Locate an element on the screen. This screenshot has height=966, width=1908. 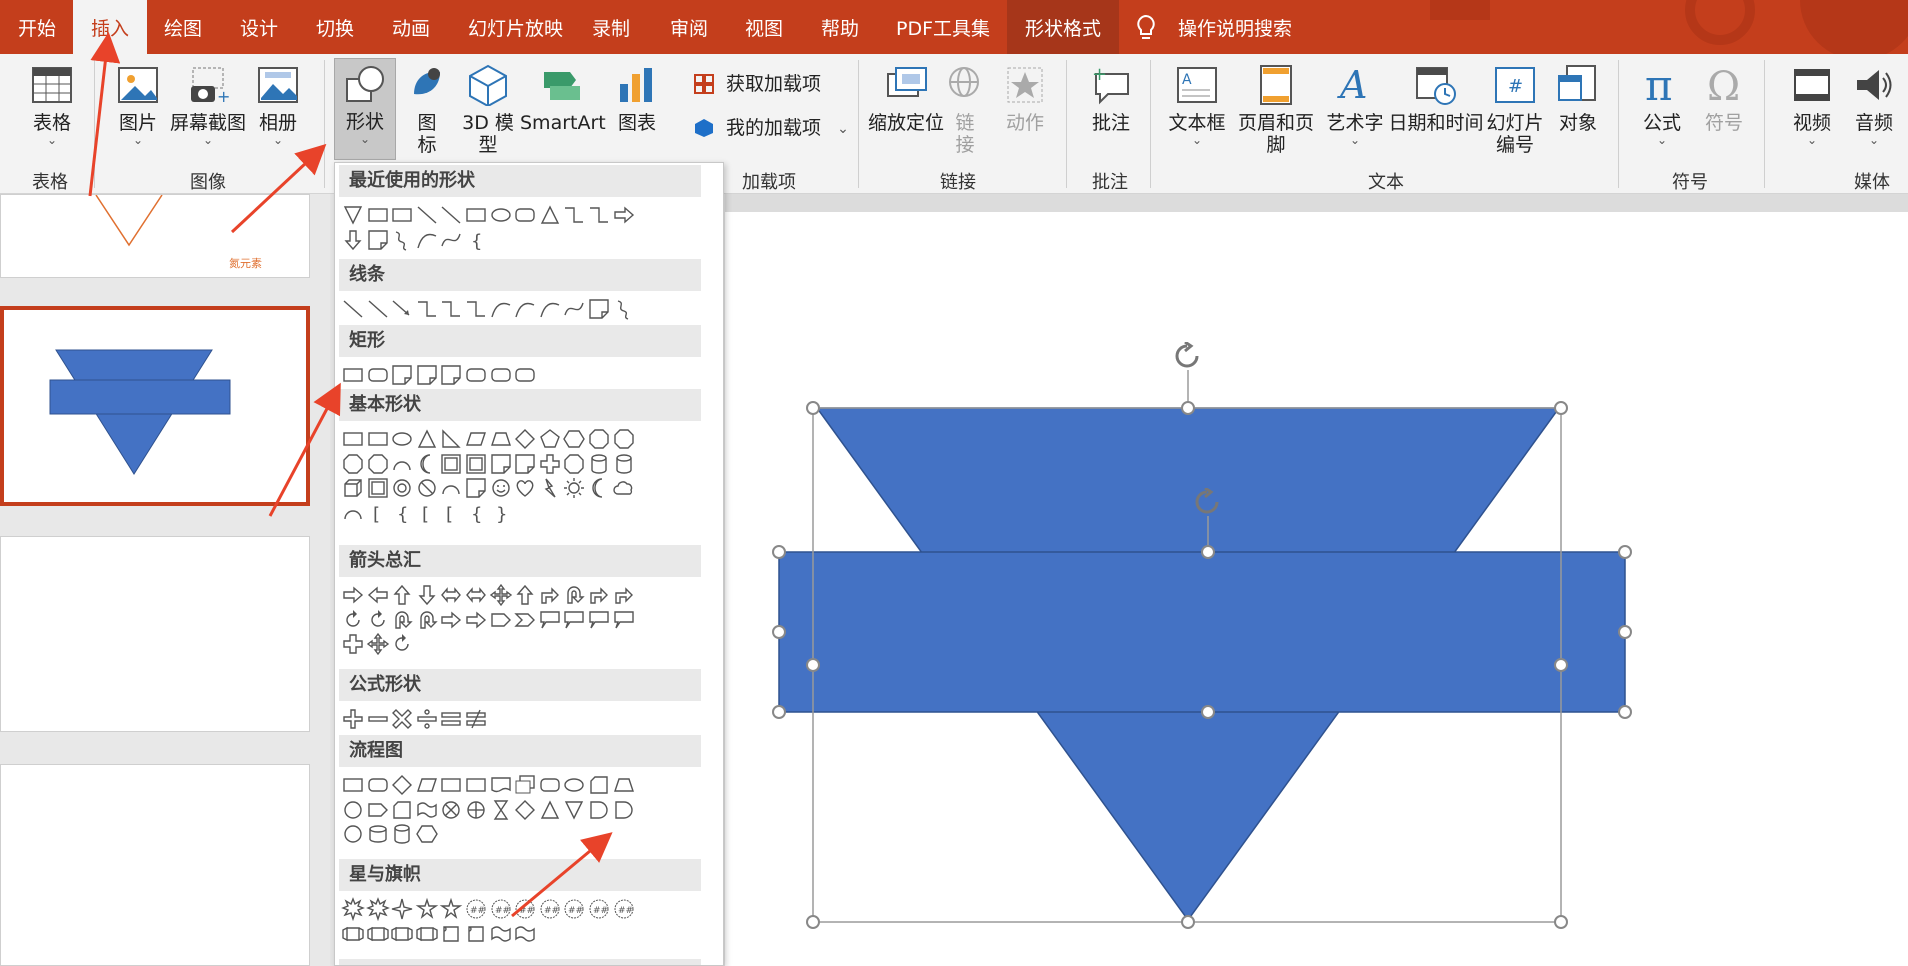
shape-option-hour-icon is located at coordinates (501, 810).